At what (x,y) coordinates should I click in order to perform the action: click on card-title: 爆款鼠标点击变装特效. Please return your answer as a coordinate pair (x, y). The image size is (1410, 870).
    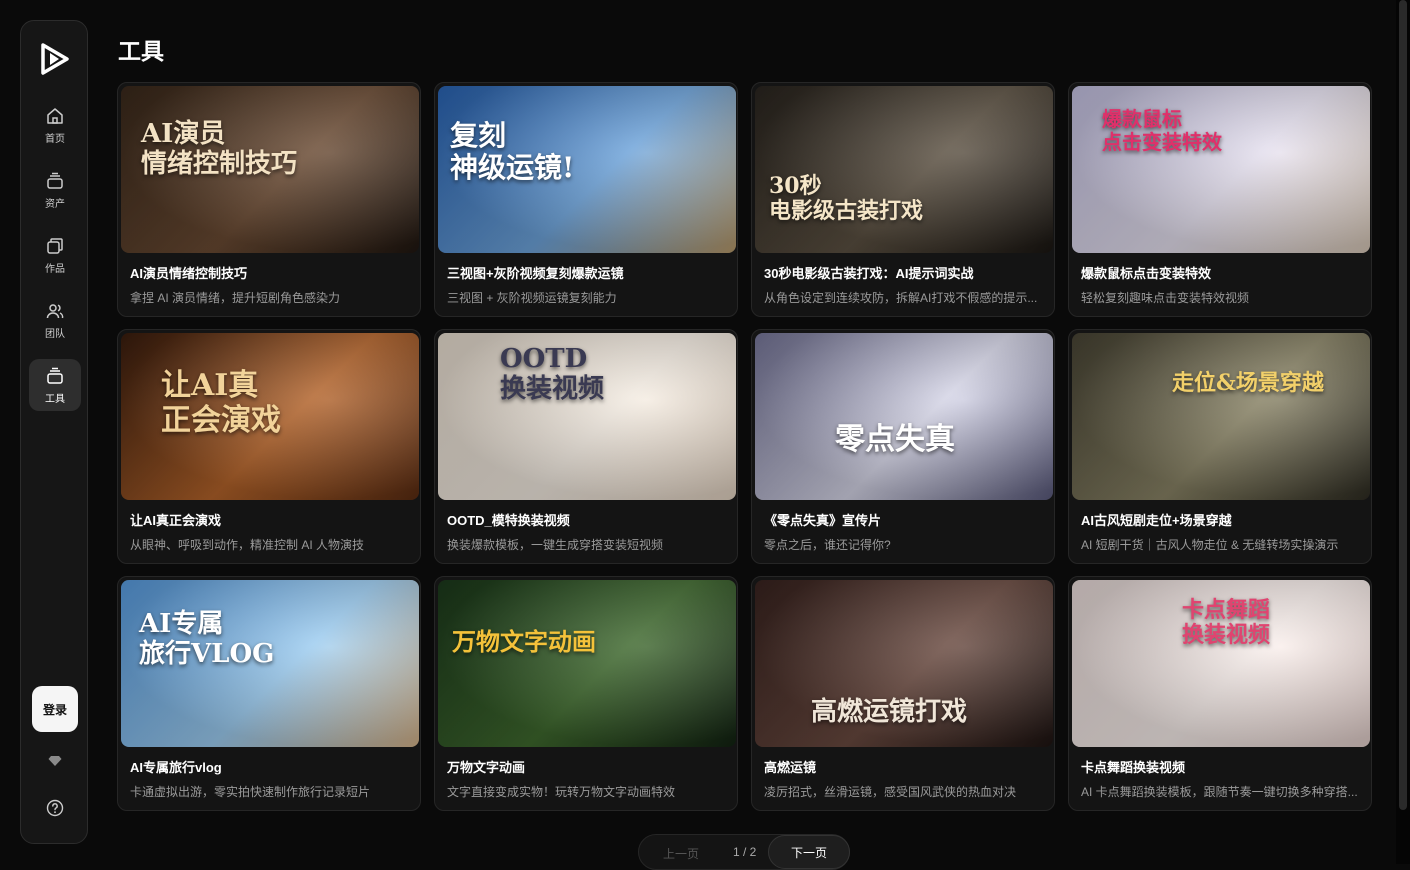
    Looking at the image, I should click on (1146, 273).